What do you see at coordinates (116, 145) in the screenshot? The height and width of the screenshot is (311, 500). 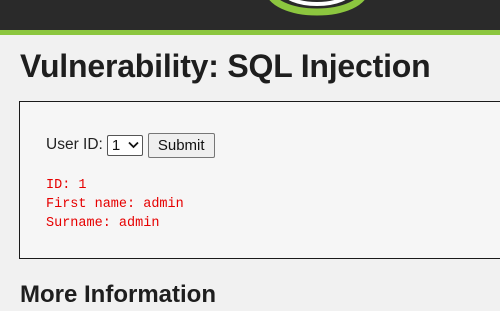 I see `user-id-select-value: 1` at bounding box center [116, 145].